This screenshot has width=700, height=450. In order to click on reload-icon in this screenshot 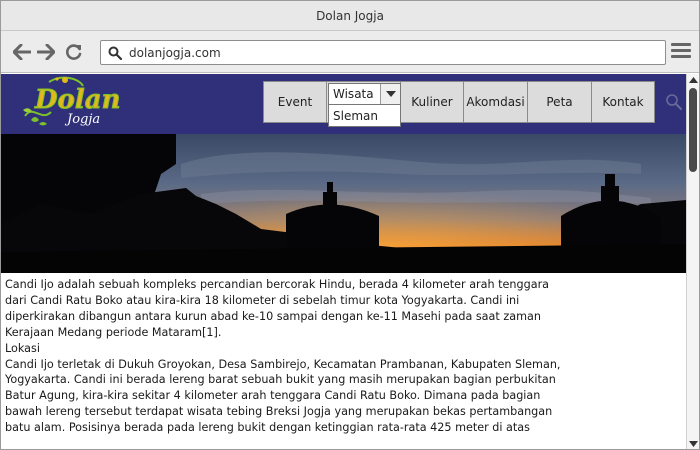, I will do `click(74, 52)`.